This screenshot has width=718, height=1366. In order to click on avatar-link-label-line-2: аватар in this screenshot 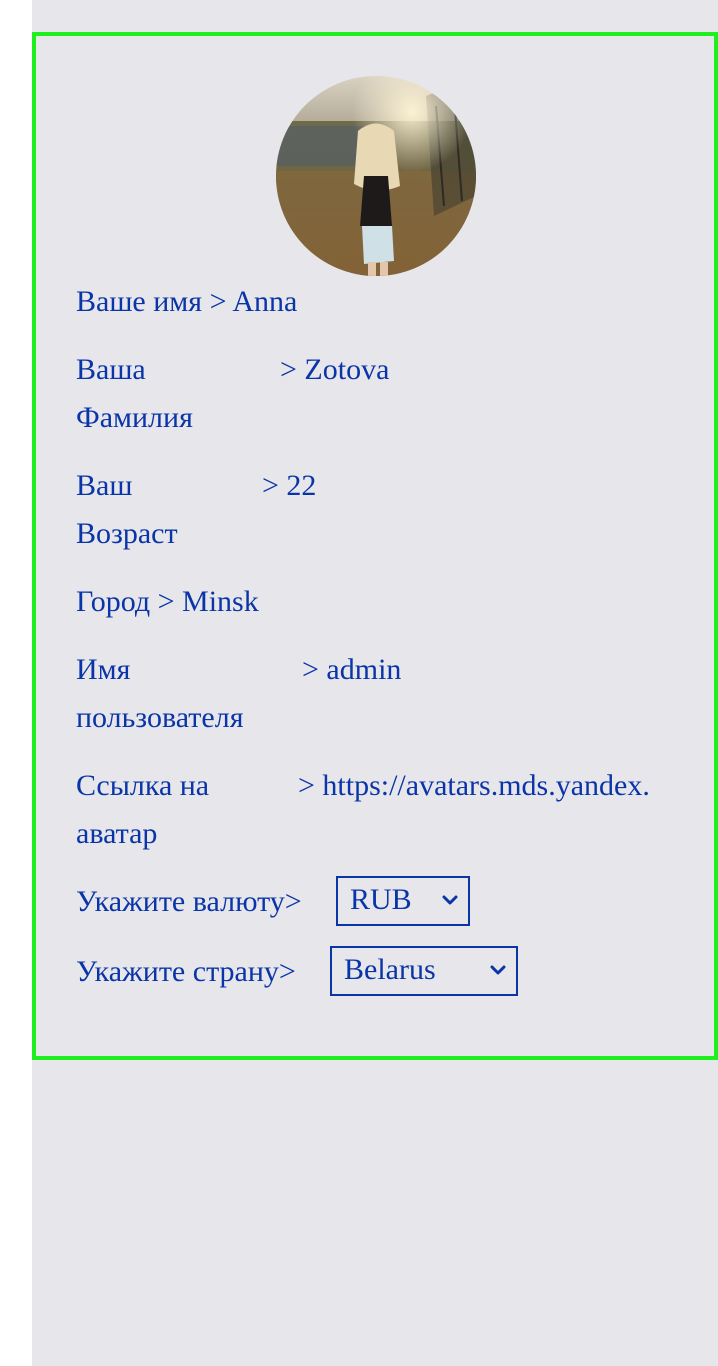, I will do `click(117, 833)`.